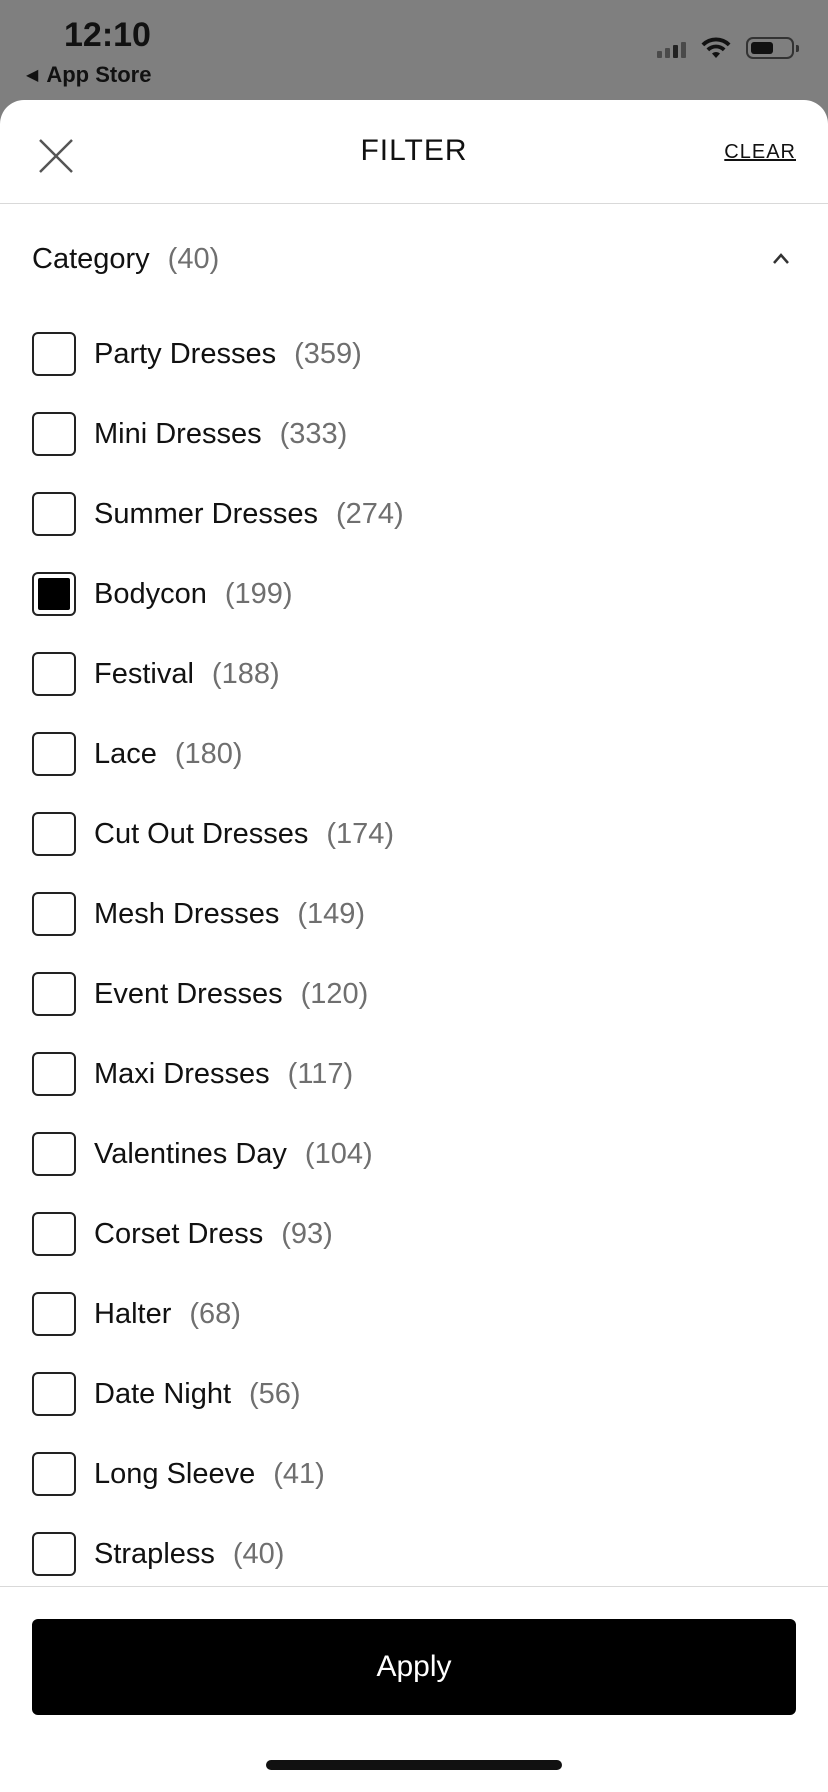  I want to click on option-label: Halter, so click(133, 1313).